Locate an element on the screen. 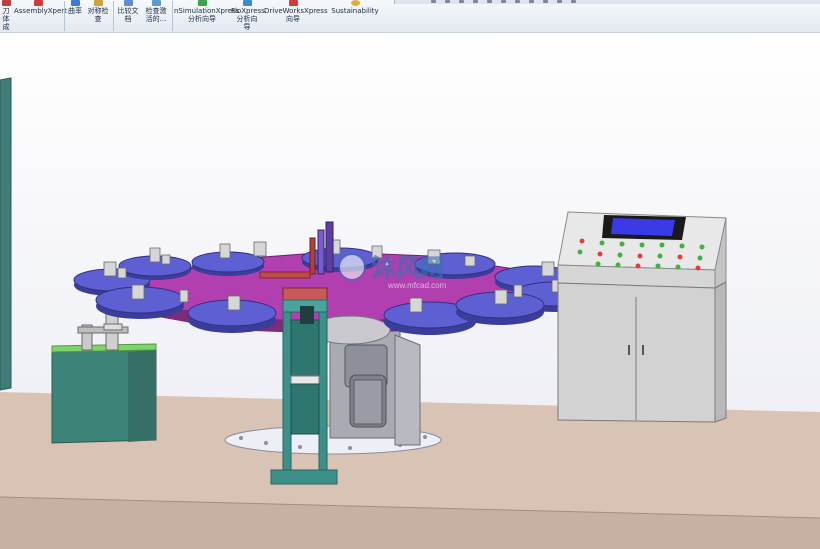 This screenshot has width=820, height=549. compare-documents-icon is located at coordinates (128, 3).